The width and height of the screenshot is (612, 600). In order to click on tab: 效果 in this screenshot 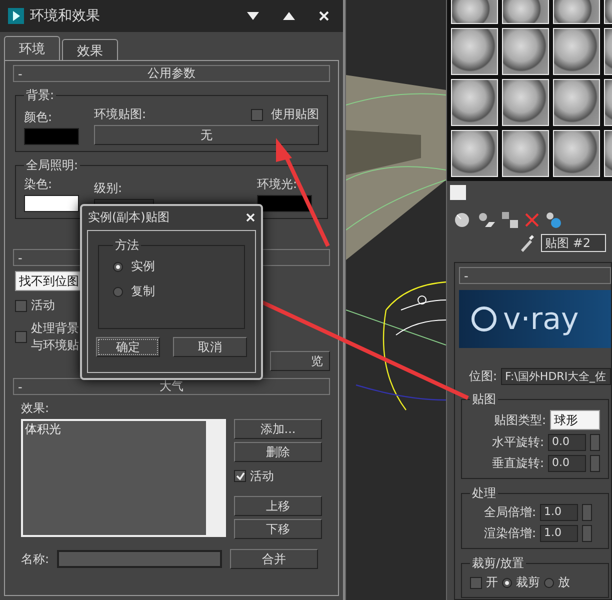, I will do `click(90, 49)`.